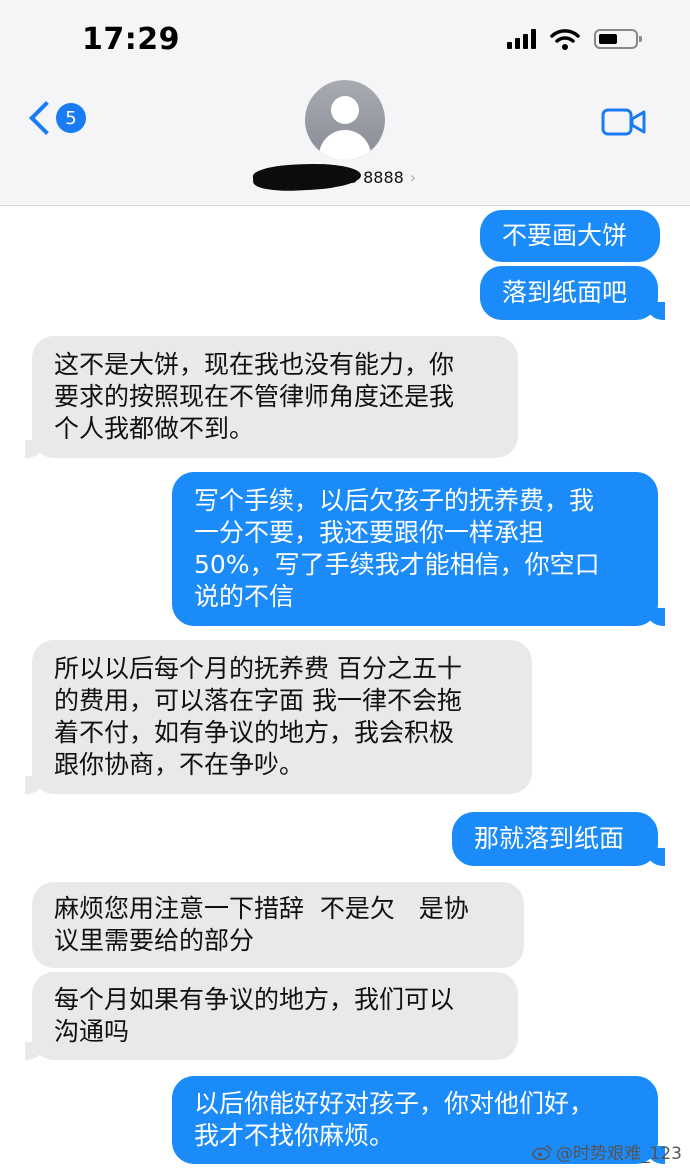  I want to click on status-icons, so click(574, 39).